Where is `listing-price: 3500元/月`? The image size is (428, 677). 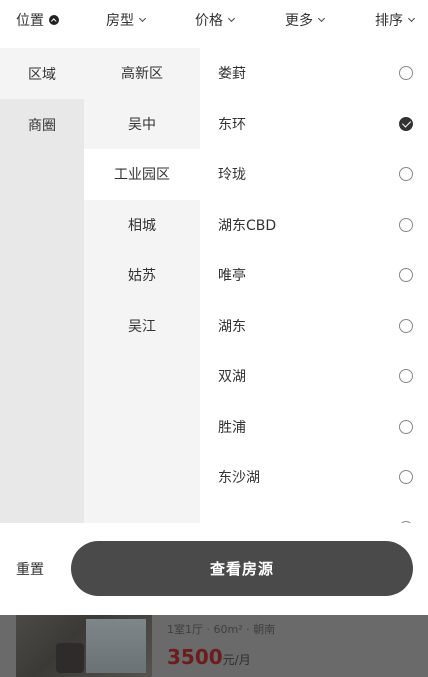 listing-price: 3500元/月 is located at coordinates (209, 657).